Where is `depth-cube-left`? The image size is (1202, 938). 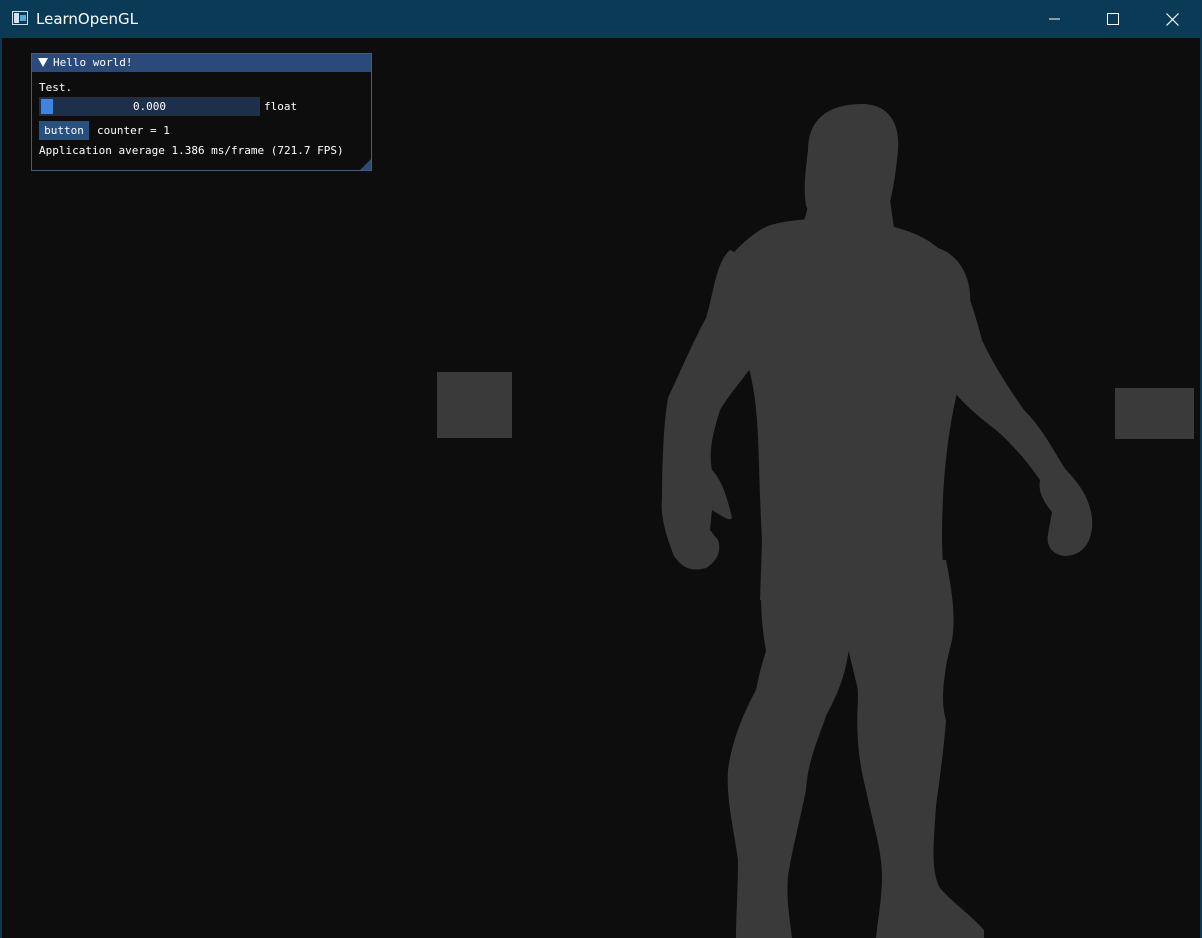
depth-cube-left is located at coordinates (474, 405).